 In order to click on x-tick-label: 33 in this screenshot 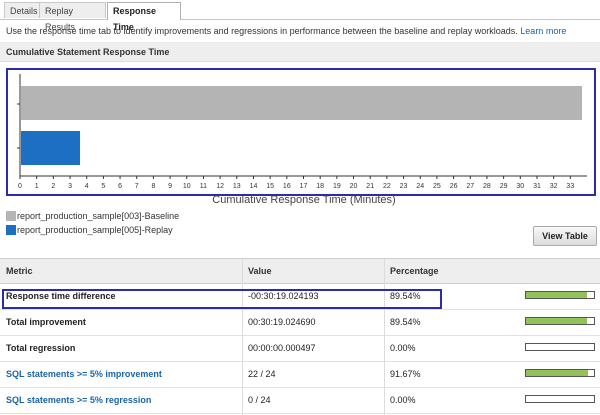, I will do `click(570, 186)`.